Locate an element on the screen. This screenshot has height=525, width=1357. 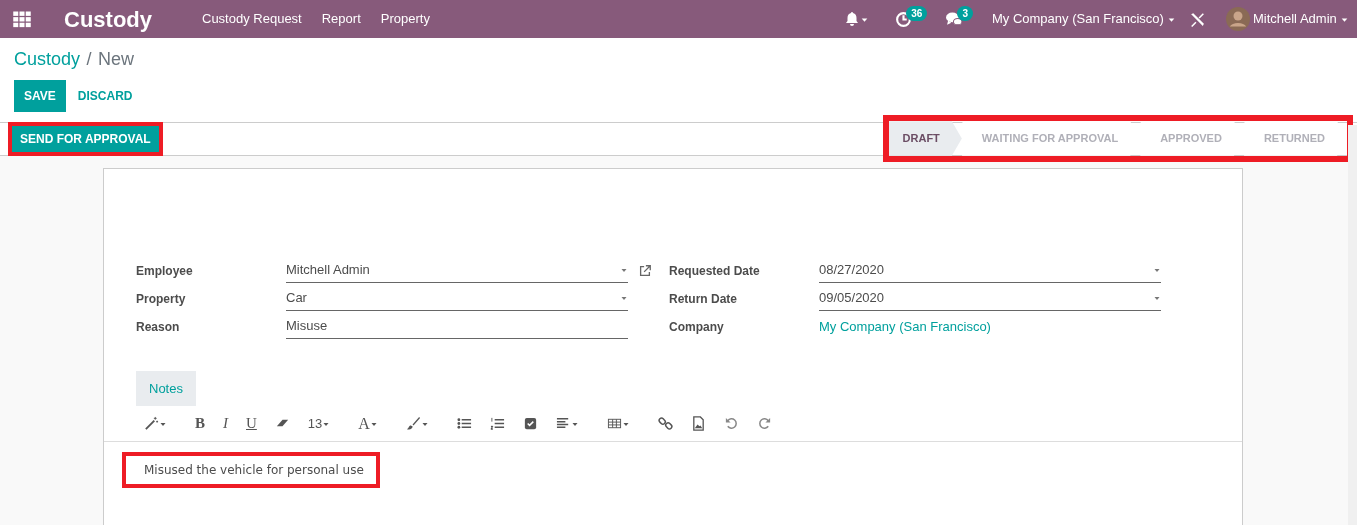
app-title: Custody is located at coordinates (108, 19).